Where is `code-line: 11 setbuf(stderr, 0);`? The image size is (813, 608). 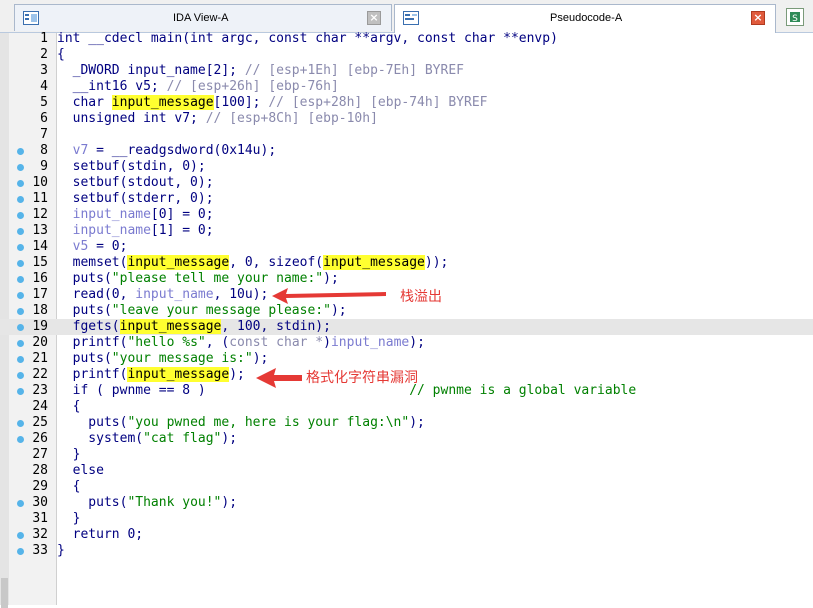
code-line: 11 setbuf(stderr, 0); is located at coordinates (406, 199).